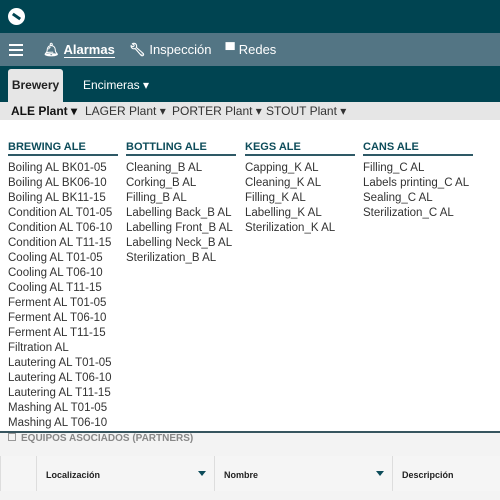  Describe the element at coordinates (418, 148) in the screenshot. I see `menu-column-title: CANS ALE` at that location.